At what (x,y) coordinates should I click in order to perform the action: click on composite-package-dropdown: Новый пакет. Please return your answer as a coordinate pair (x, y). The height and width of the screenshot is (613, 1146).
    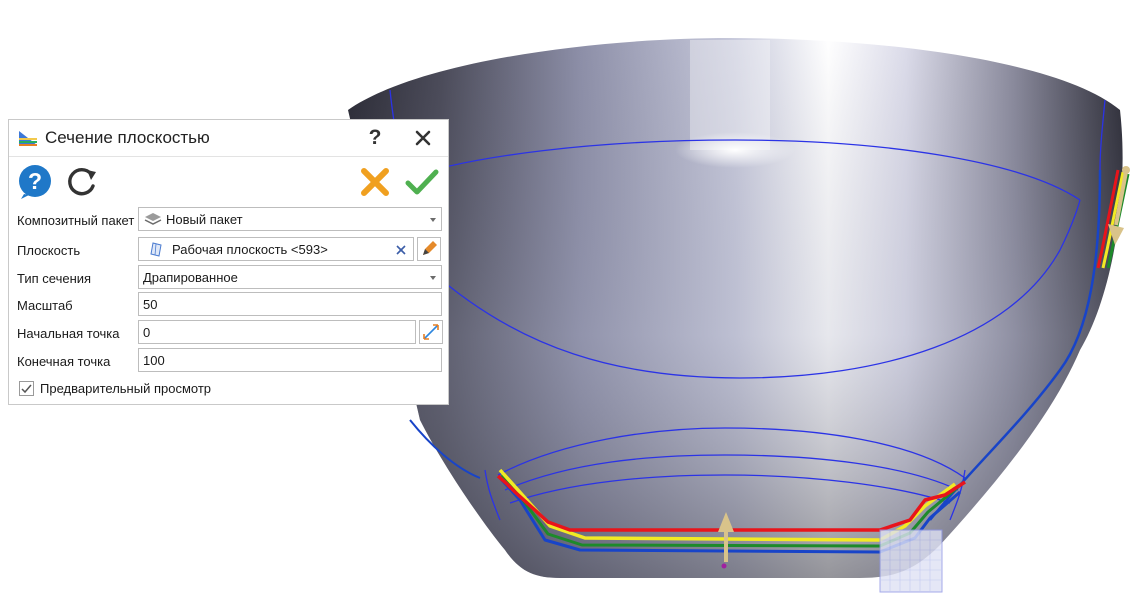
    Looking at the image, I should click on (290, 219).